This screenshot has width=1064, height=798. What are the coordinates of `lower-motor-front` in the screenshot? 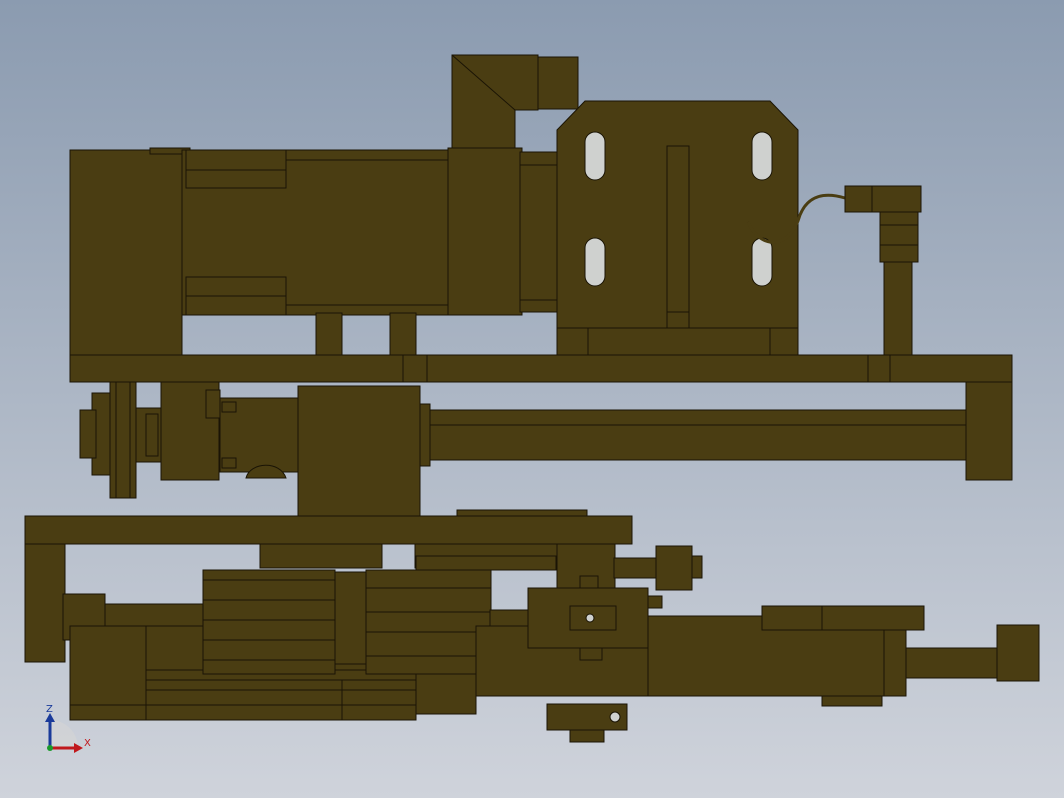 It's located at (428, 622).